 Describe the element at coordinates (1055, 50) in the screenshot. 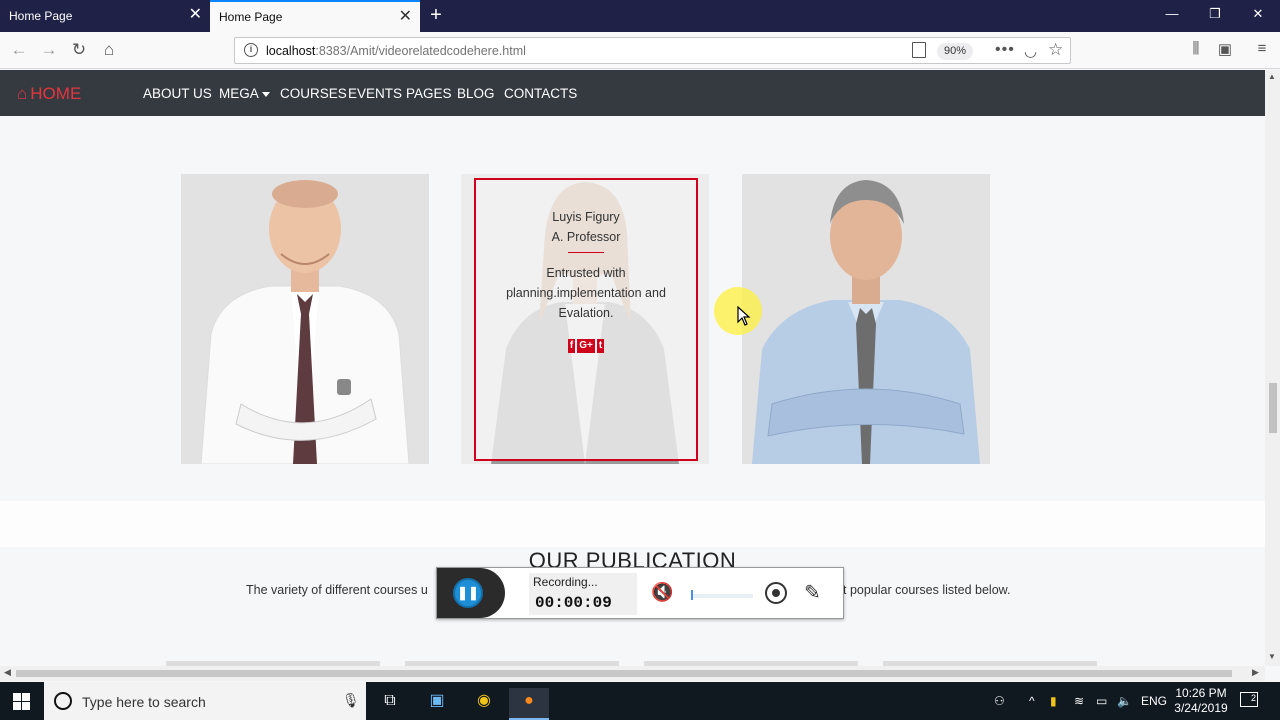

I see `bookmark-star-icon: ☆` at that location.